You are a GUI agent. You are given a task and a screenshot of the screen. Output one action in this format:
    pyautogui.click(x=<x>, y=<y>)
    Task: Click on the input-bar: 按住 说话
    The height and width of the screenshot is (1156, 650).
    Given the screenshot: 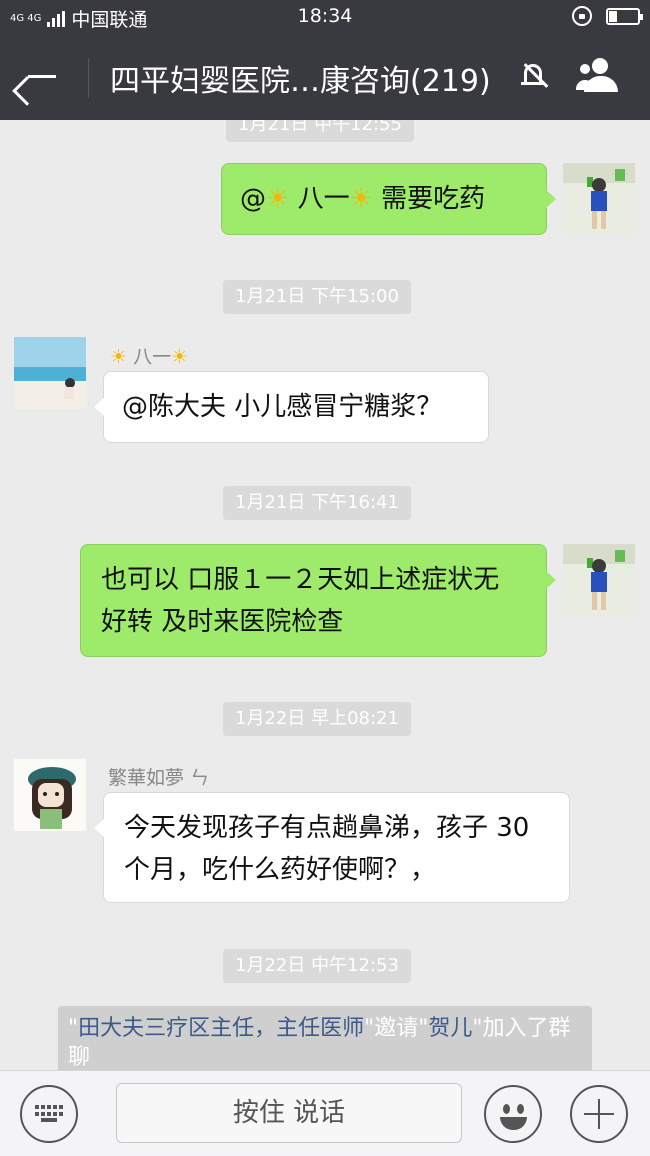 What is the action you would take?
    pyautogui.click(x=325, y=1113)
    